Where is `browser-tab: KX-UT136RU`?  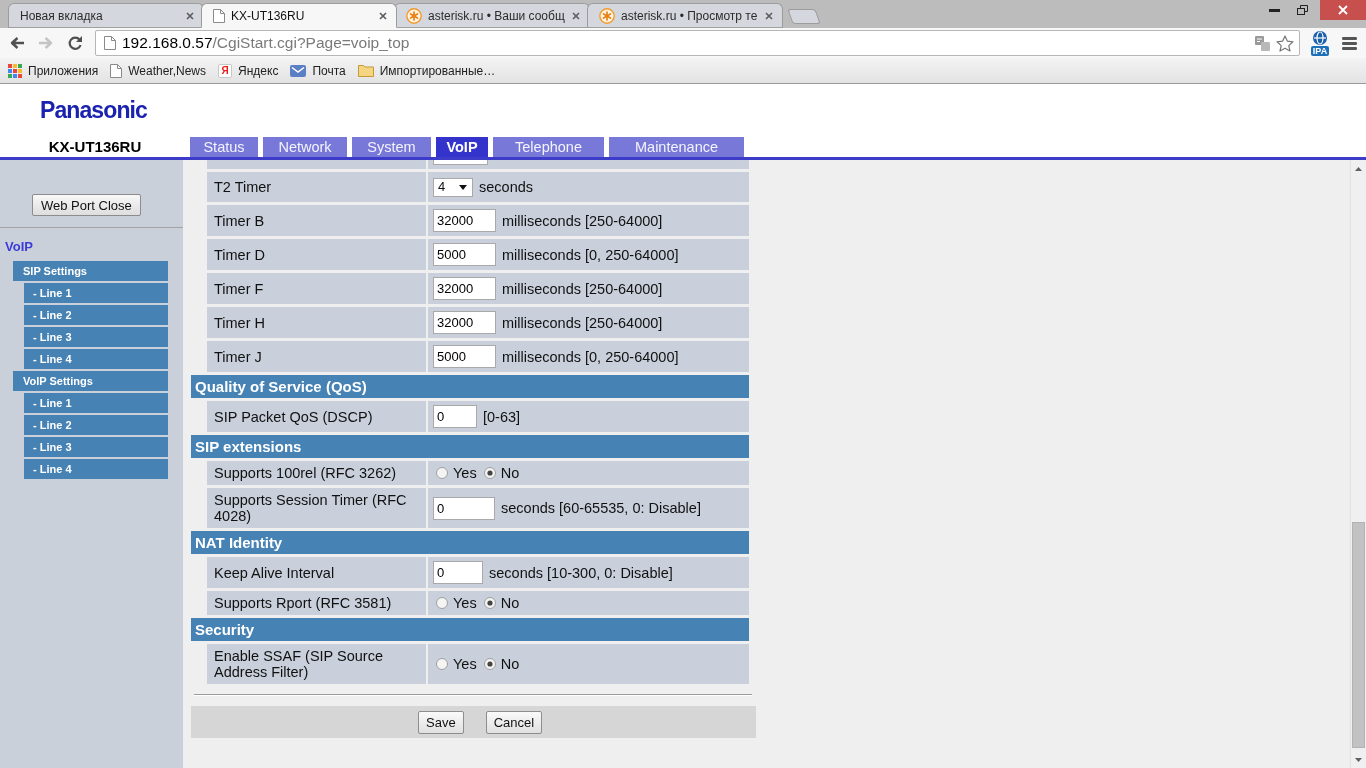
browser-tab: KX-UT136RU is located at coordinates (299, 15).